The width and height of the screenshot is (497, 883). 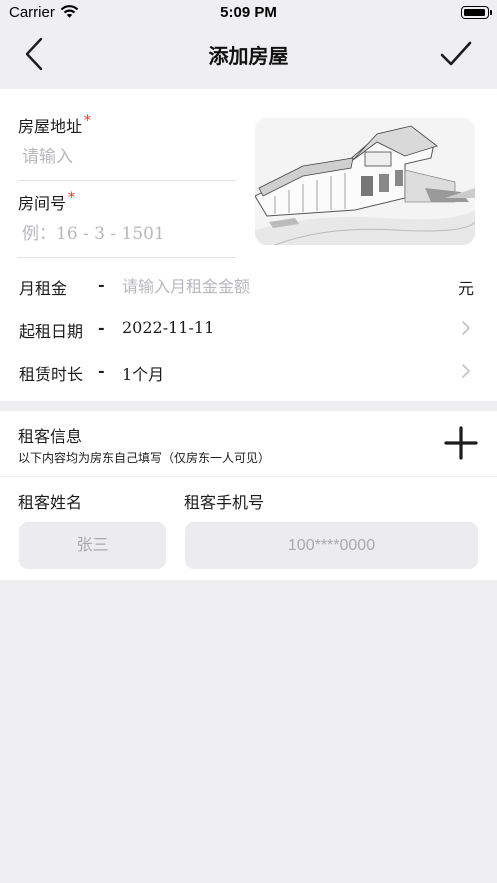 What do you see at coordinates (50, 436) in the screenshot?
I see `tenant-info-title: 租客信息` at bounding box center [50, 436].